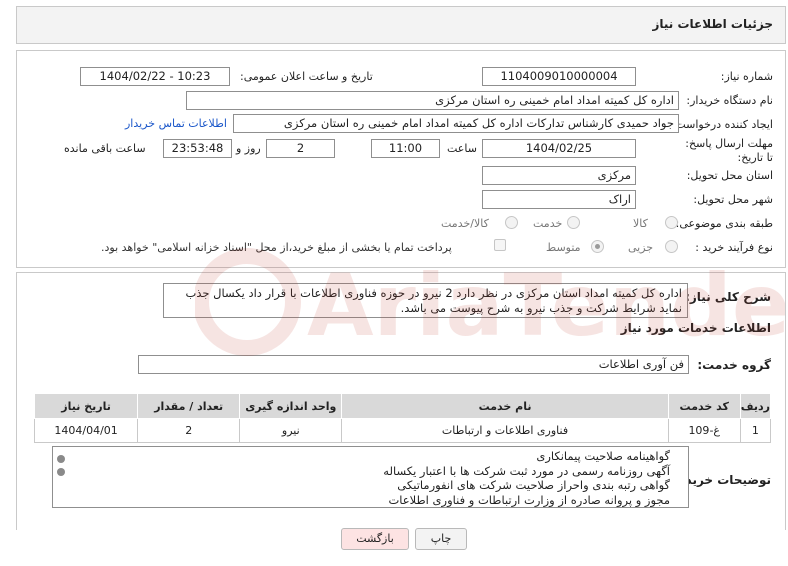  I want to click on deadline-time-label: ساعت, so click(462, 148).